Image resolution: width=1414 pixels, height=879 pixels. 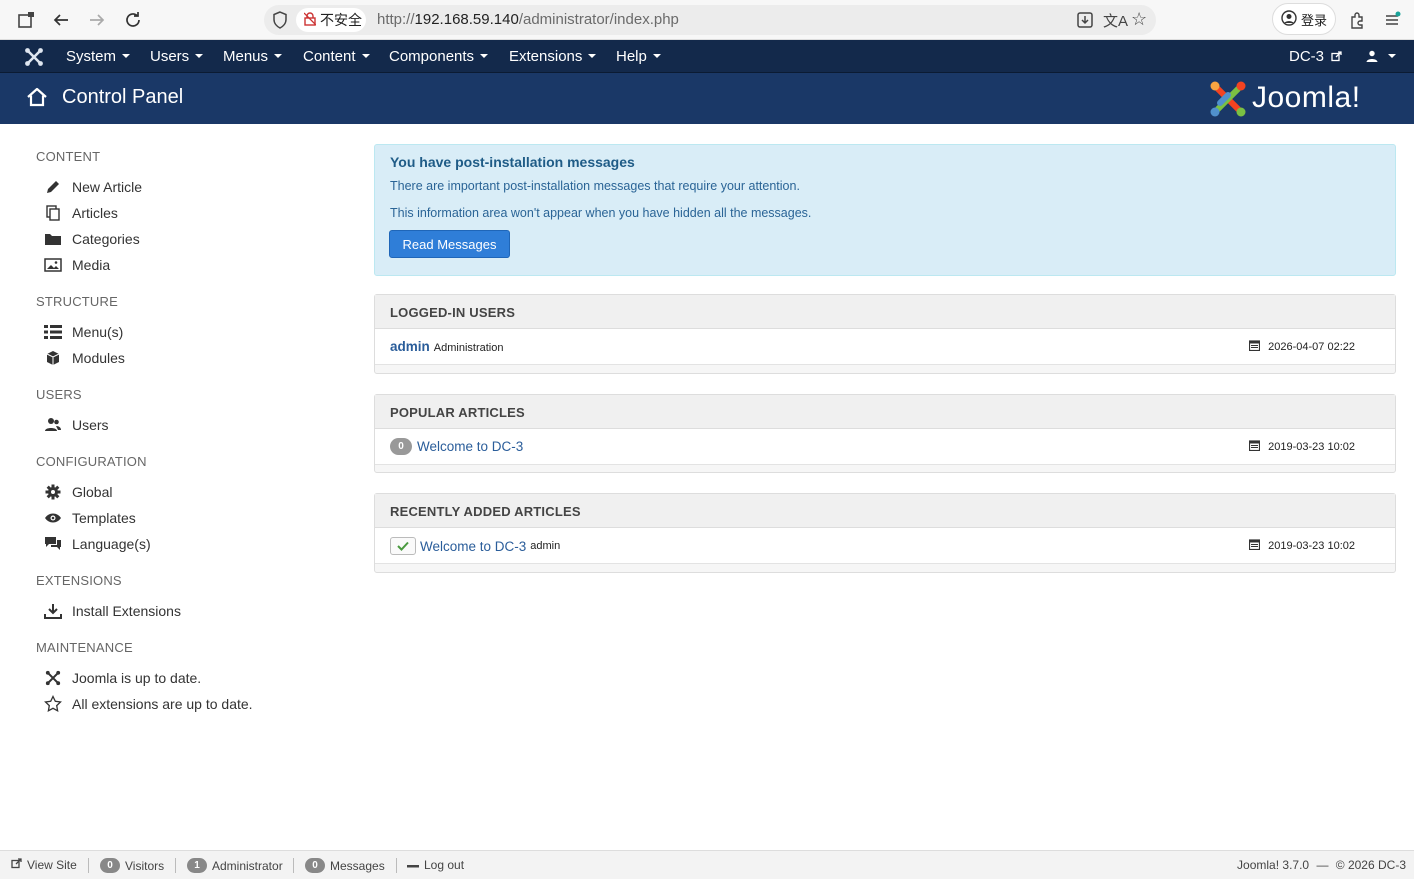 I want to click on sidebar-item-articles: Articles, so click(x=81, y=213).